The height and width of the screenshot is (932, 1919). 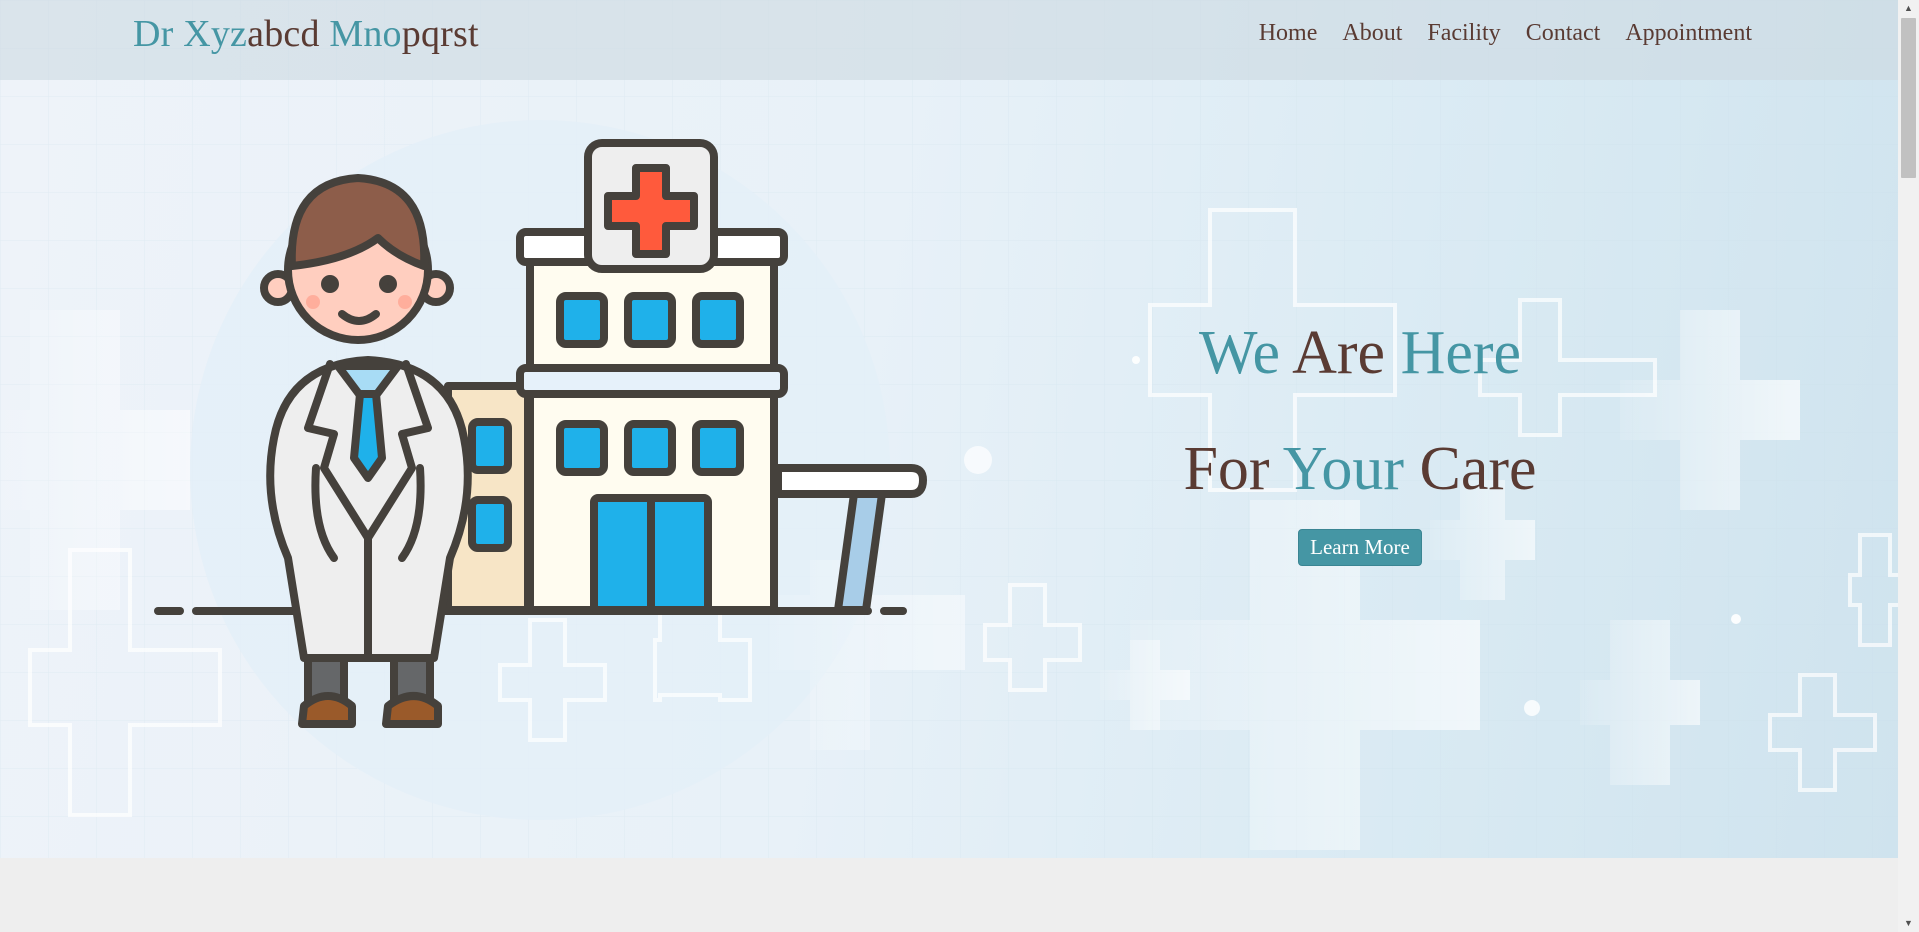 What do you see at coordinates (1463, 33) in the screenshot?
I see `nav-link-facility: Facility` at bounding box center [1463, 33].